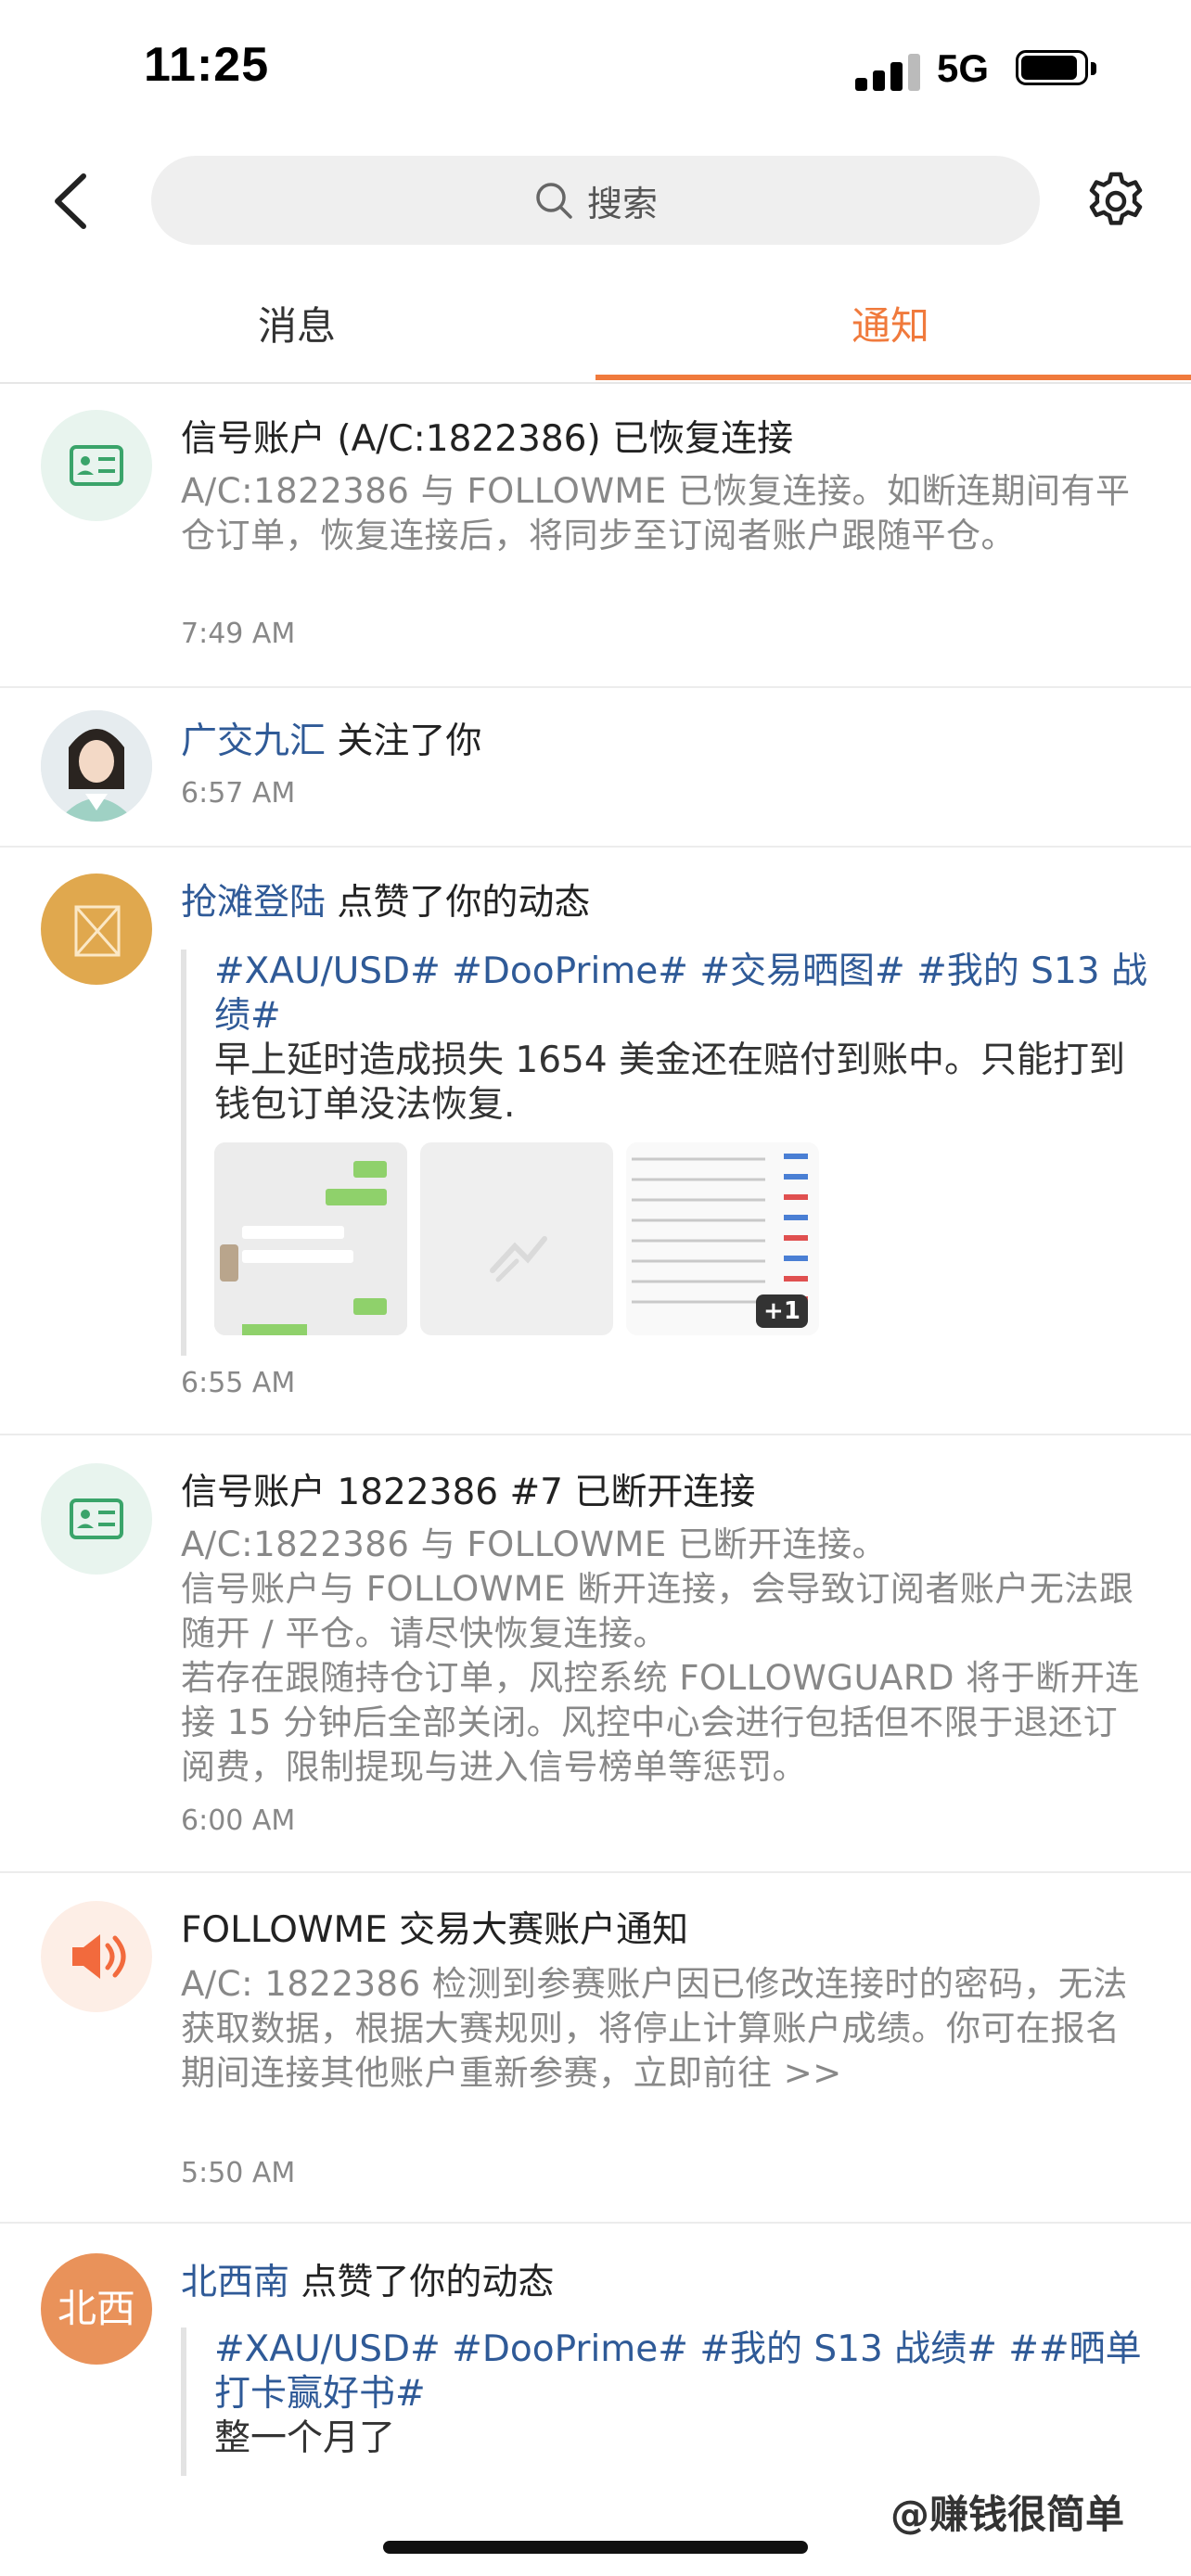 This screenshot has height=2576, width=1191. Describe the element at coordinates (890, 323) in the screenshot. I see `tab-notifications: 通知` at that location.